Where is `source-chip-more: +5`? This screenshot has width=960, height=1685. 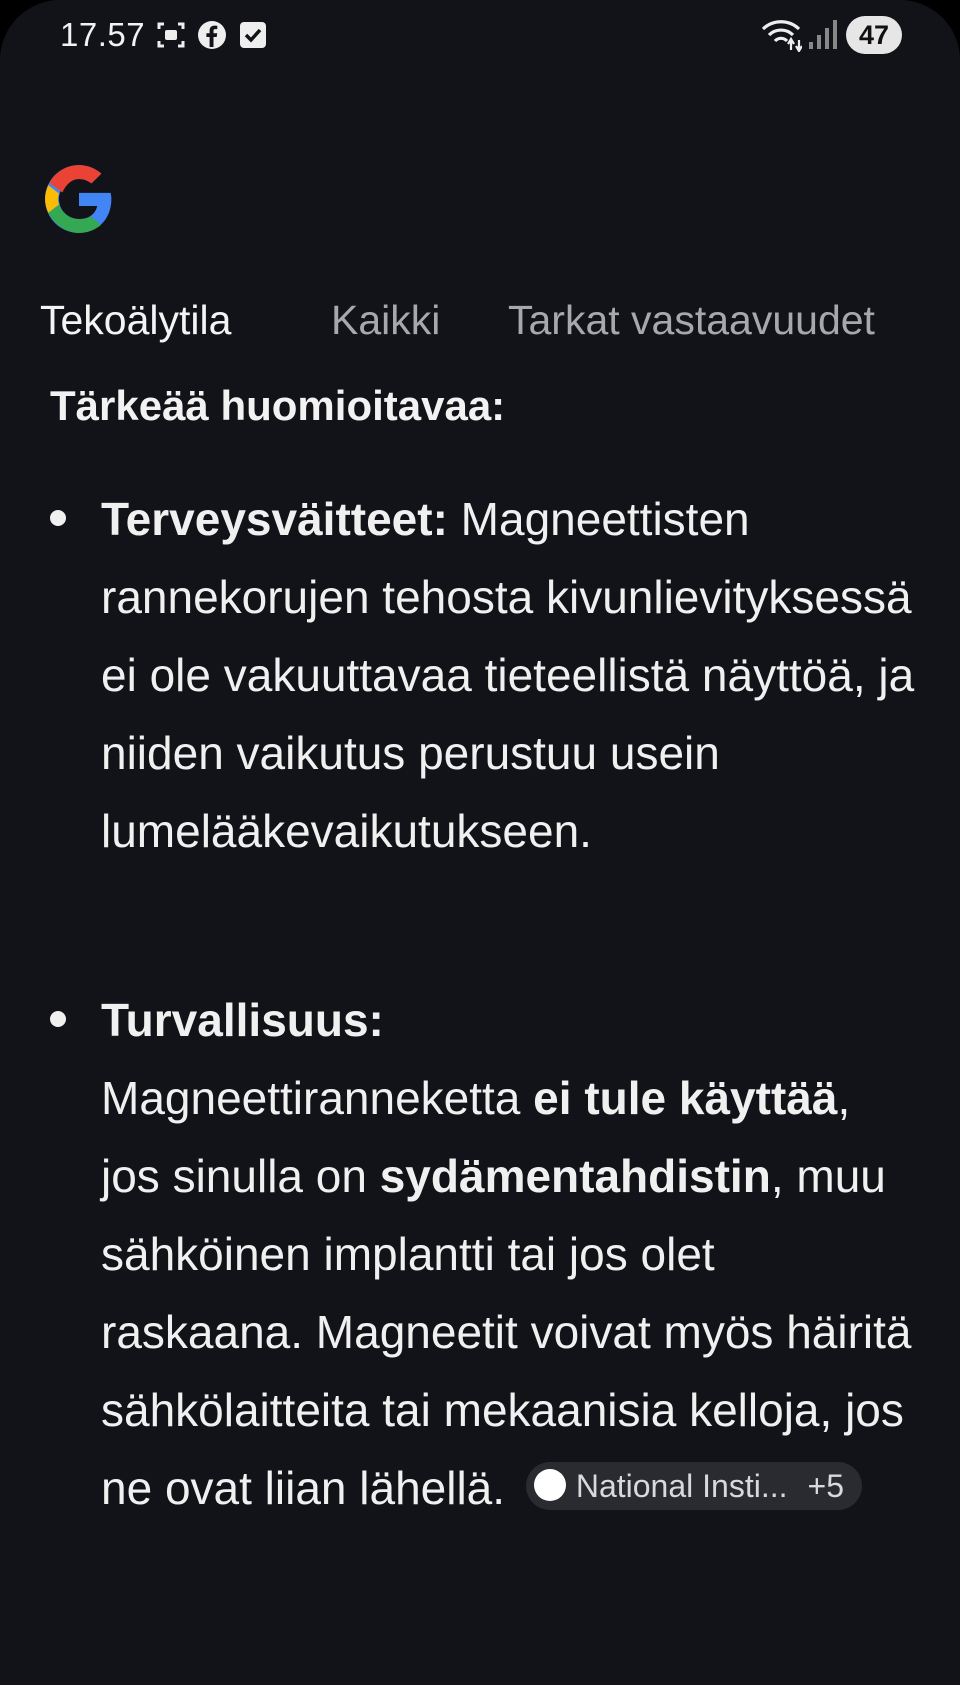 source-chip-more: +5 is located at coordinates (825, 1485).